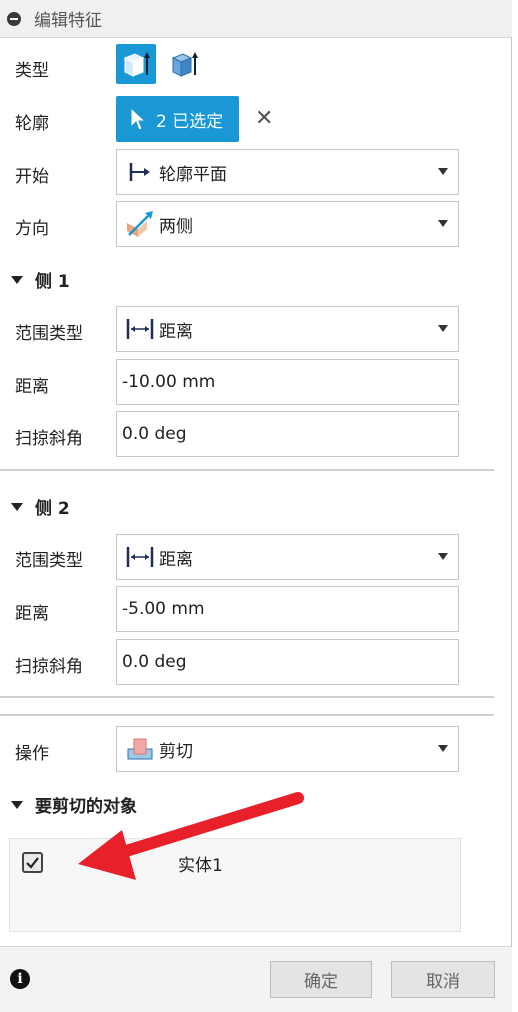  Describe the element at coordinates (235, 885) in the screenshot. I see `objects-list: 实体1` at that location.